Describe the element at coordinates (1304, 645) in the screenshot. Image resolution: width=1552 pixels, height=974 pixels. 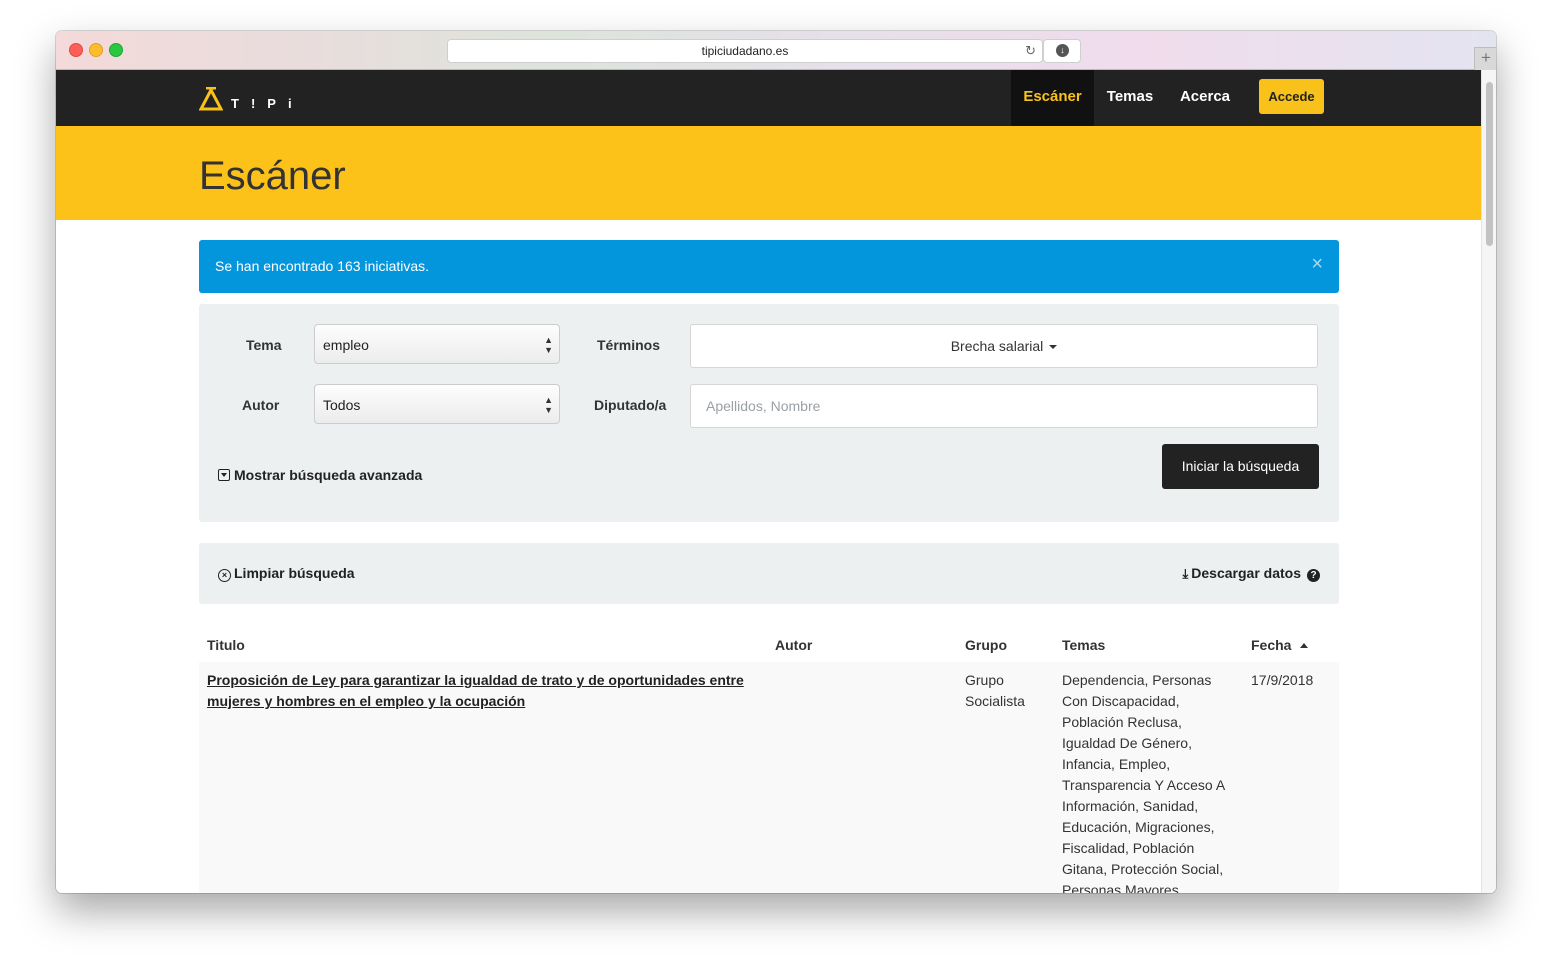
I see `sort-ascending-icon` at that location.